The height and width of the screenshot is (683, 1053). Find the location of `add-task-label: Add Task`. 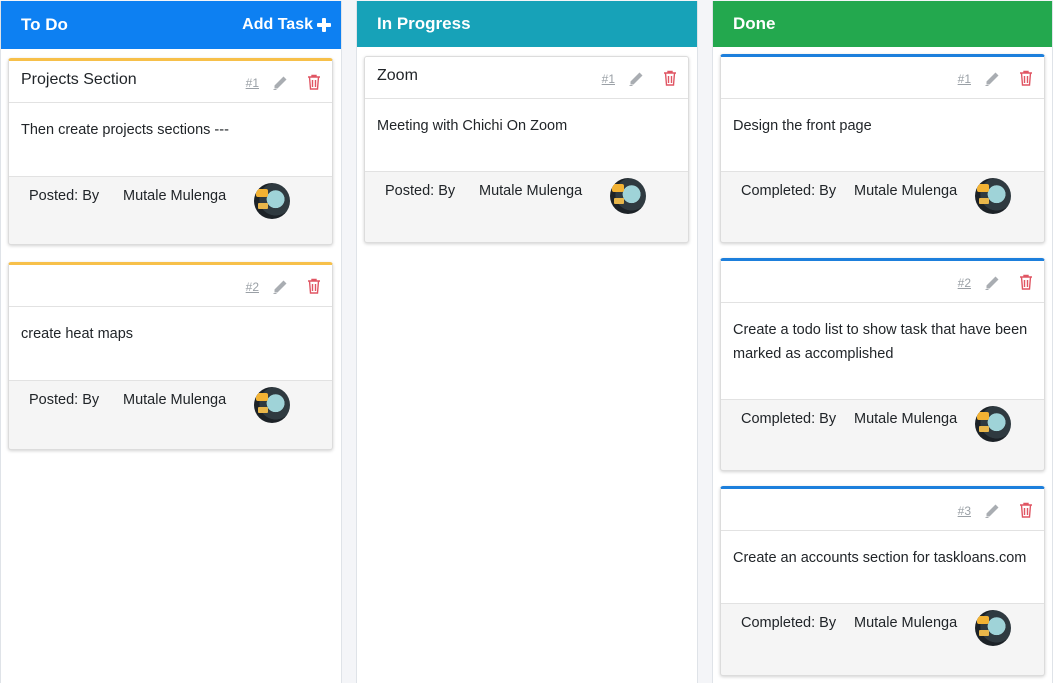

add-task-label: Add Task is located at coordinates (277, 24).